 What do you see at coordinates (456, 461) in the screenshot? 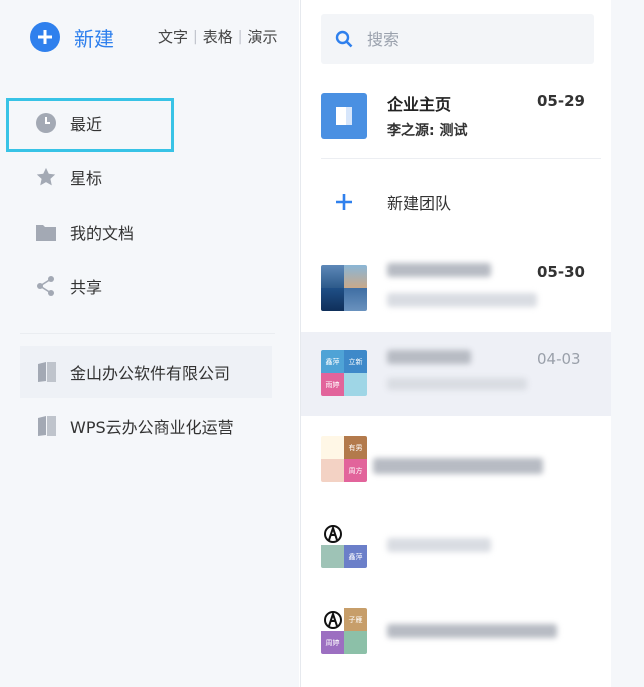
I see `chat-list-item: 有男 周方` at bounding box center [456, 461].